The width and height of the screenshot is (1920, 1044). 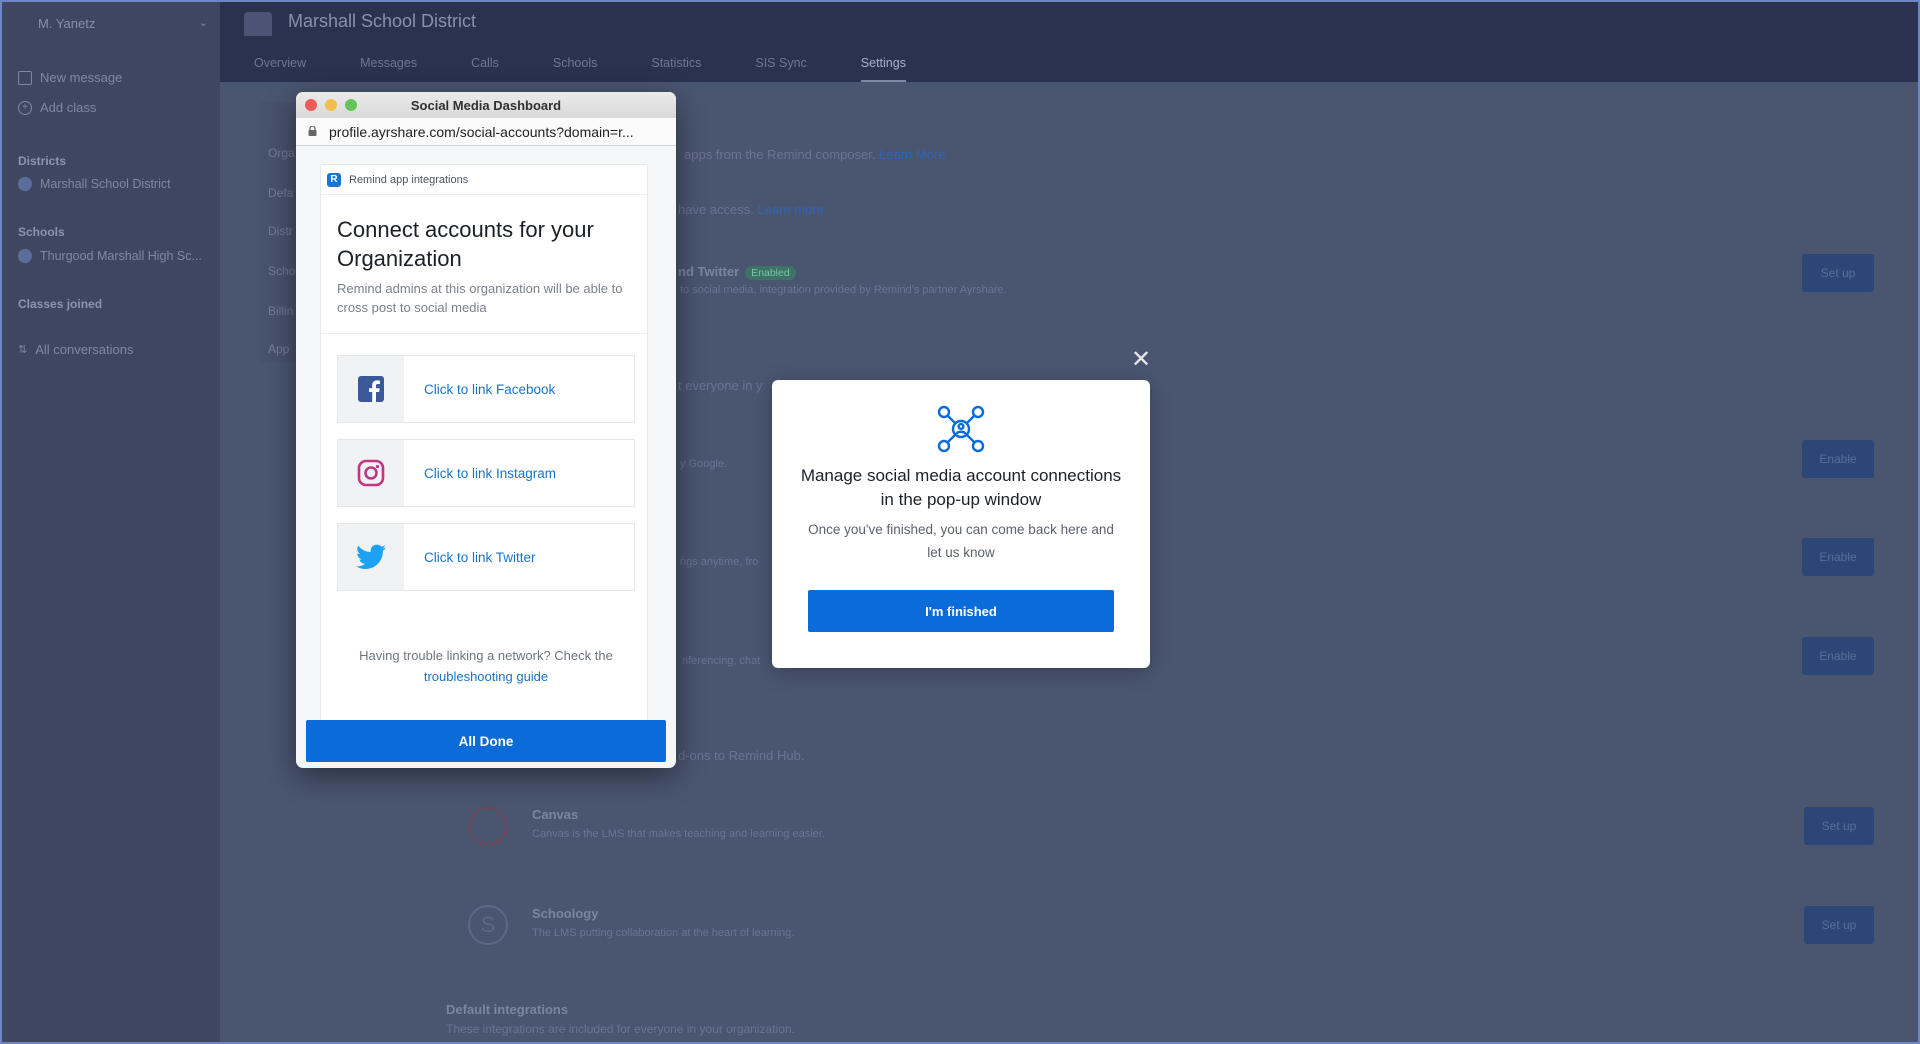 I want to click on remind-logo-icon: R, so click(x=334, y=179).